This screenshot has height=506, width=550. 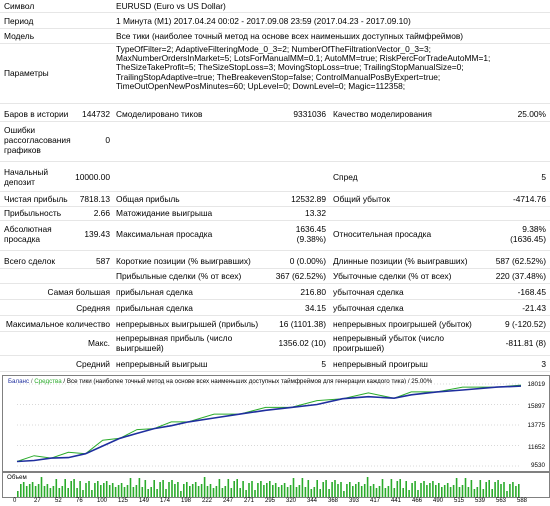 What do you see at coordinates (171, 6) in the screenshot?
I see `symbol-value: EURUSD (Euro vs US Dollar)` at bounding box center [171, 6].